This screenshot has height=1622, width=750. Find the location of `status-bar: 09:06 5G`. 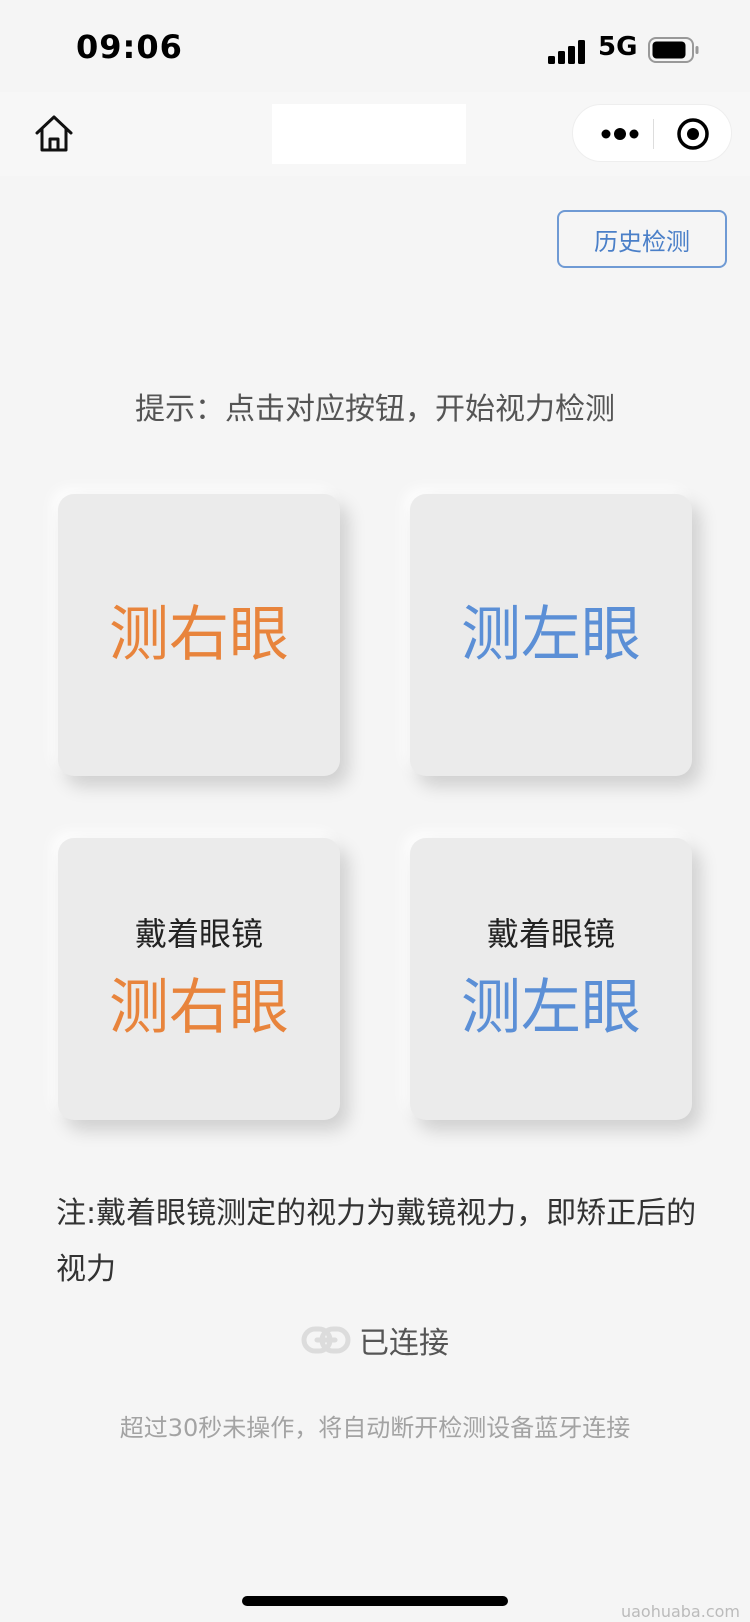

status-bar: 09:06 5G is located at coordinates (375, 46).